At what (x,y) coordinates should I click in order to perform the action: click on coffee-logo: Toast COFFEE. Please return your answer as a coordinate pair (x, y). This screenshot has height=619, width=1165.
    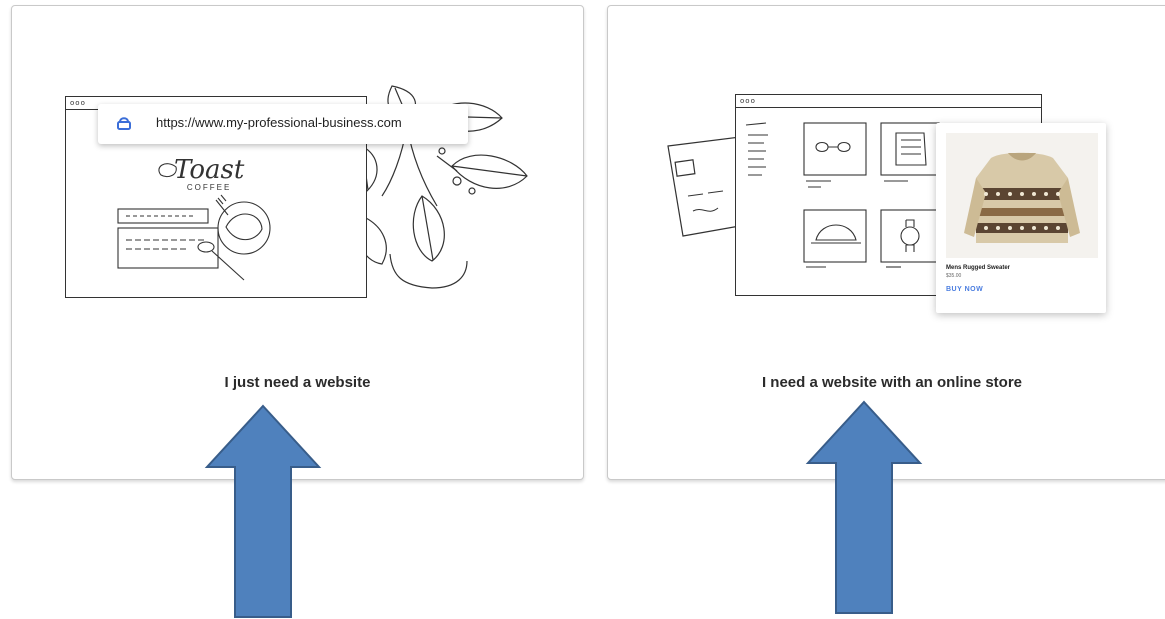
    Looking at the image, I should click on (209, 173).